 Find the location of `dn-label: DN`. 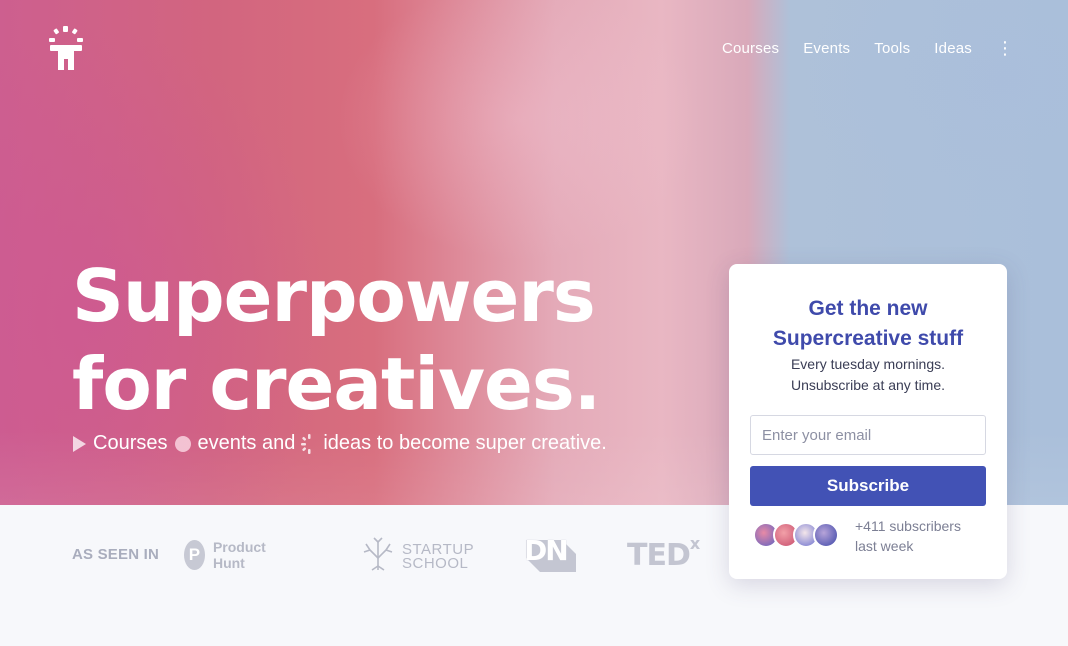

dn-label: DN is located at coordinates (546, 550).